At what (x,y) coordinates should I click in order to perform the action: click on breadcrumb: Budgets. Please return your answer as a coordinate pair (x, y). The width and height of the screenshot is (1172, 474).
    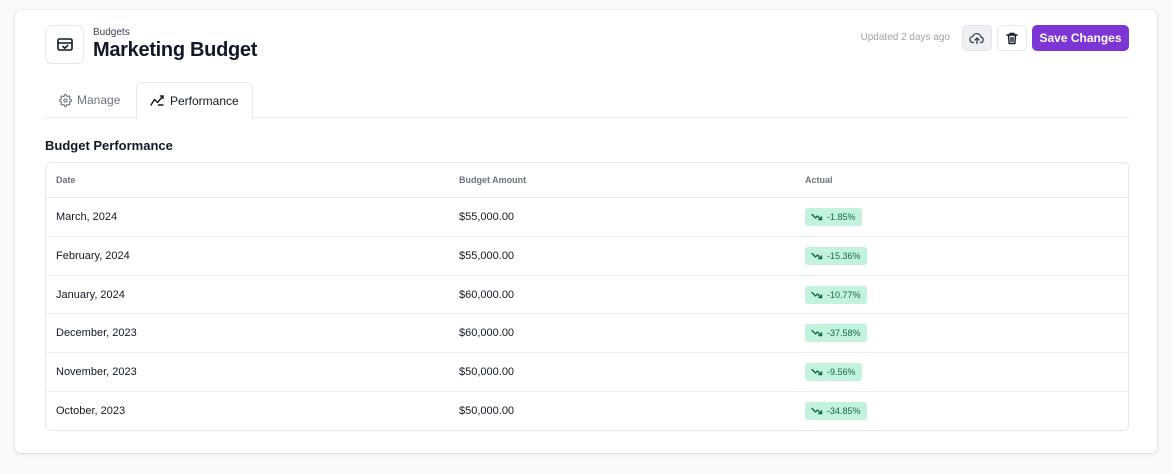
    Looking at the image, I should click on (111, 32).